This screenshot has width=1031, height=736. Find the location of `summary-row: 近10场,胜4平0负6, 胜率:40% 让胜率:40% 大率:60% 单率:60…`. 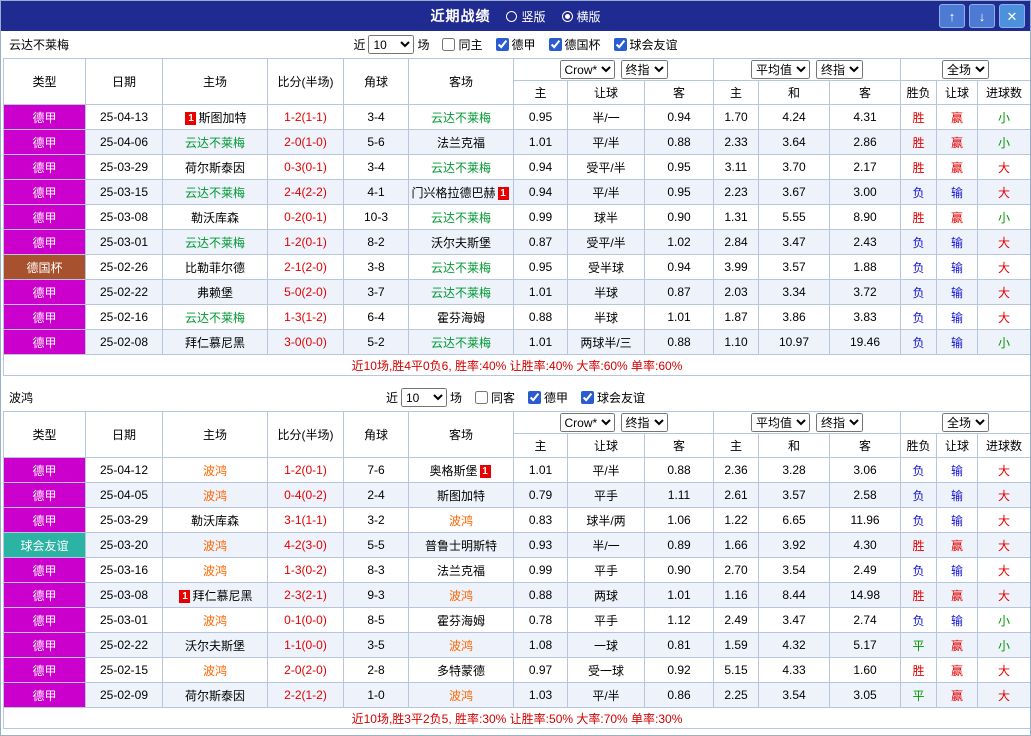

summary-row: 近10场,胜4平0负6, 胜率:40% 让胜率:40% 大率:60% 单率:60… is located at coordinates (516, 365).